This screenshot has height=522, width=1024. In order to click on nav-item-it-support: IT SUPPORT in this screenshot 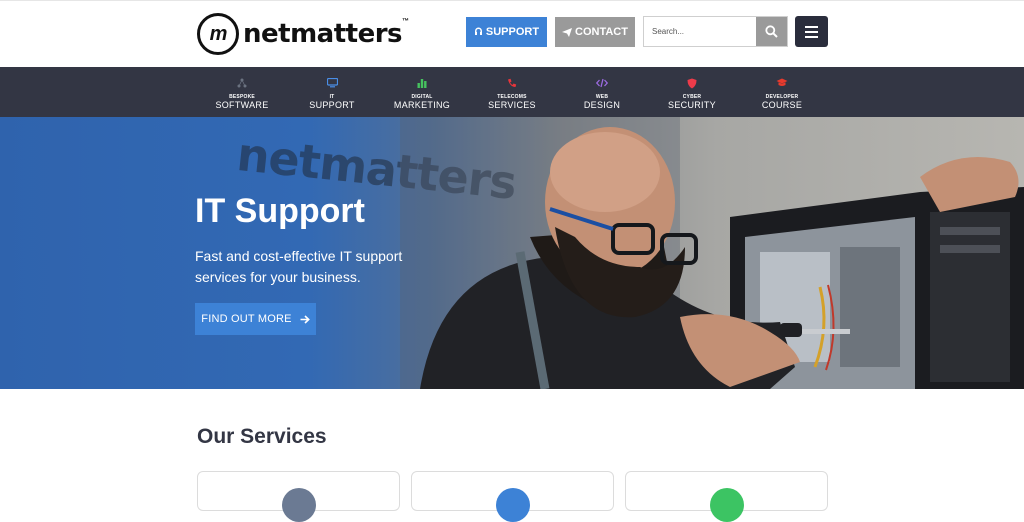, I will do `click(332, 92)`.